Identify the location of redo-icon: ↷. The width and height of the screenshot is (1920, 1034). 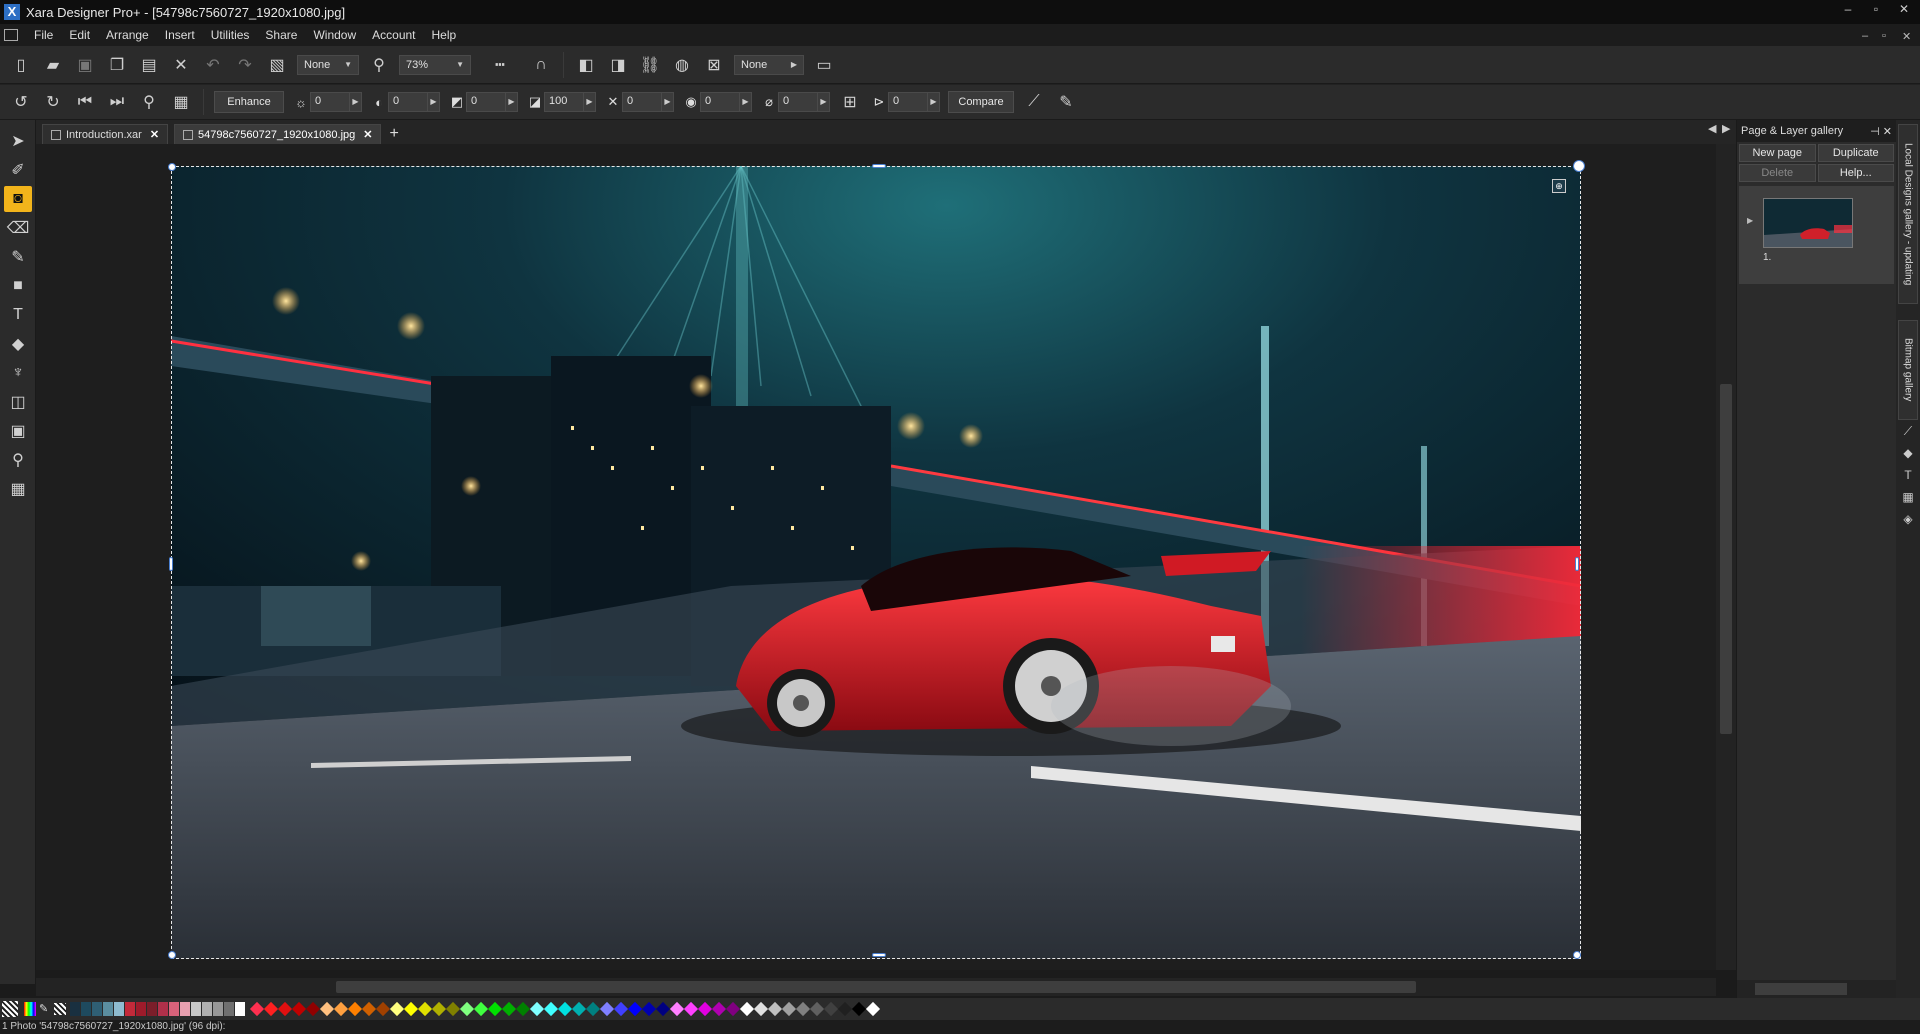
(245, 65).